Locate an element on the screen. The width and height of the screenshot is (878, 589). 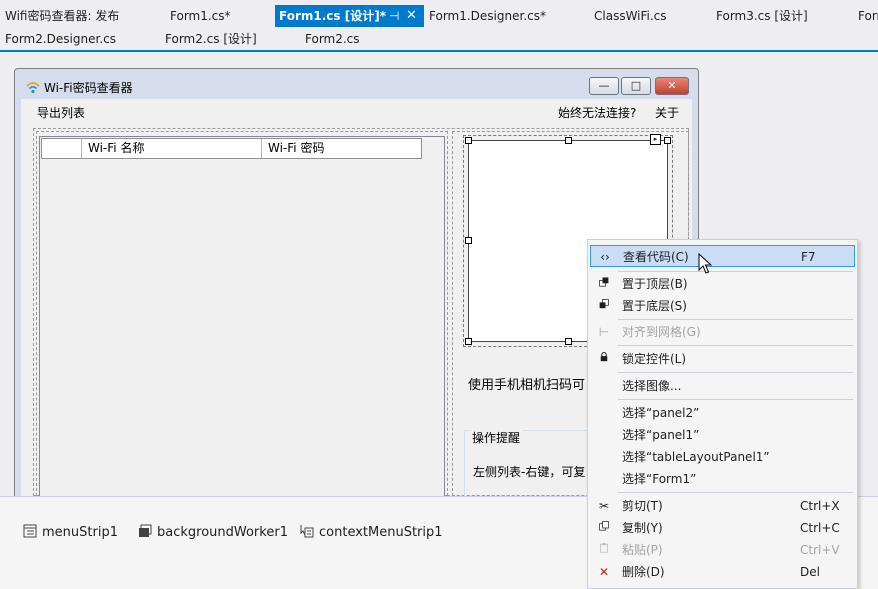
tab-form-truncated: Form is located at coordinates (865, 16).